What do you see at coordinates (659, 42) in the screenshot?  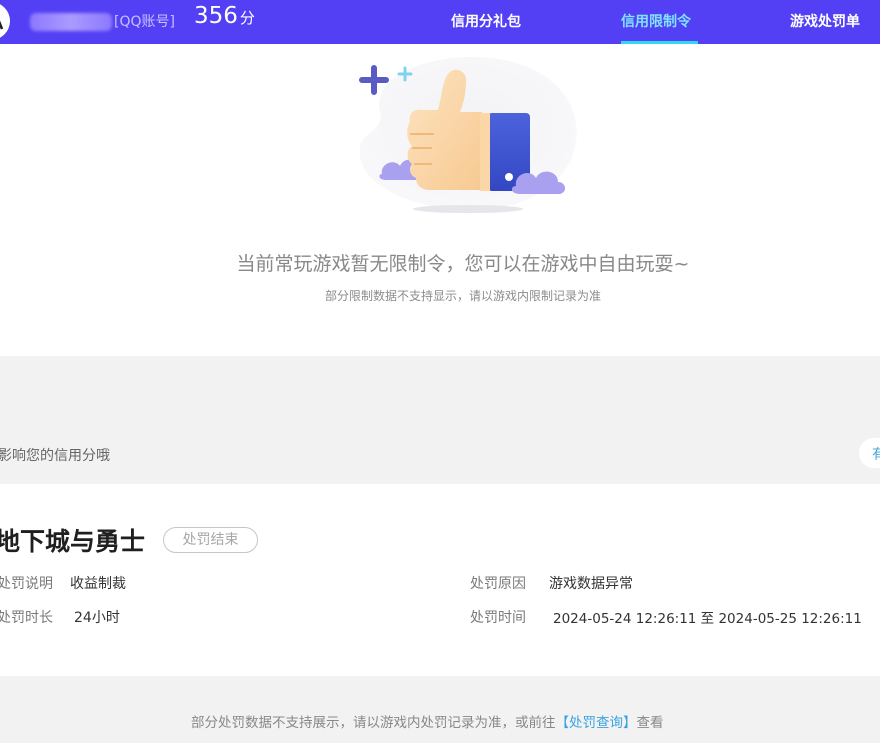 I see `active-tab-indicator` at bounding box center [659, 42].